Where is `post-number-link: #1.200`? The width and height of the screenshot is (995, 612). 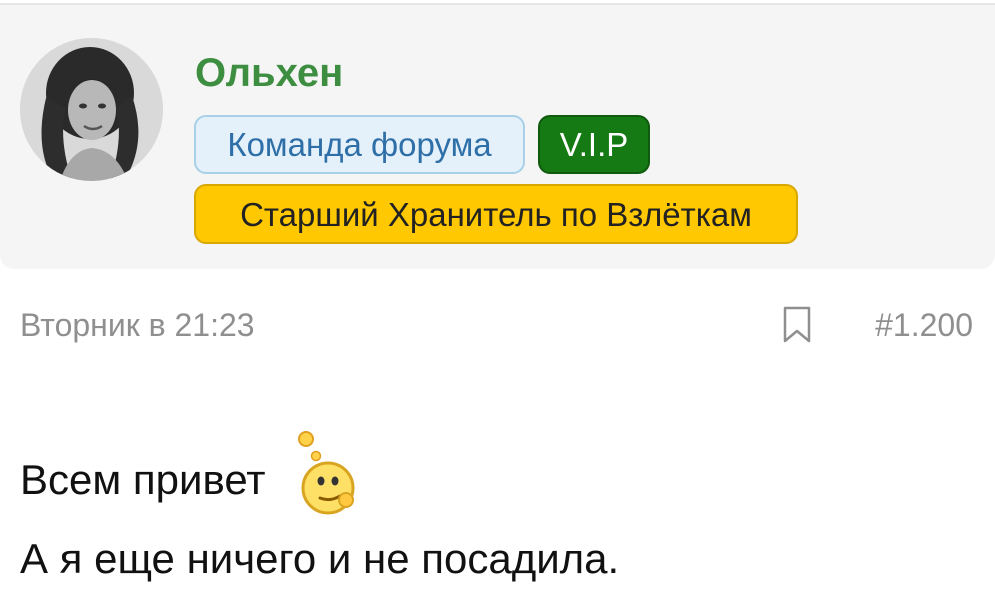 post-number-link: #1.200 is located at coordinates (924, 325).